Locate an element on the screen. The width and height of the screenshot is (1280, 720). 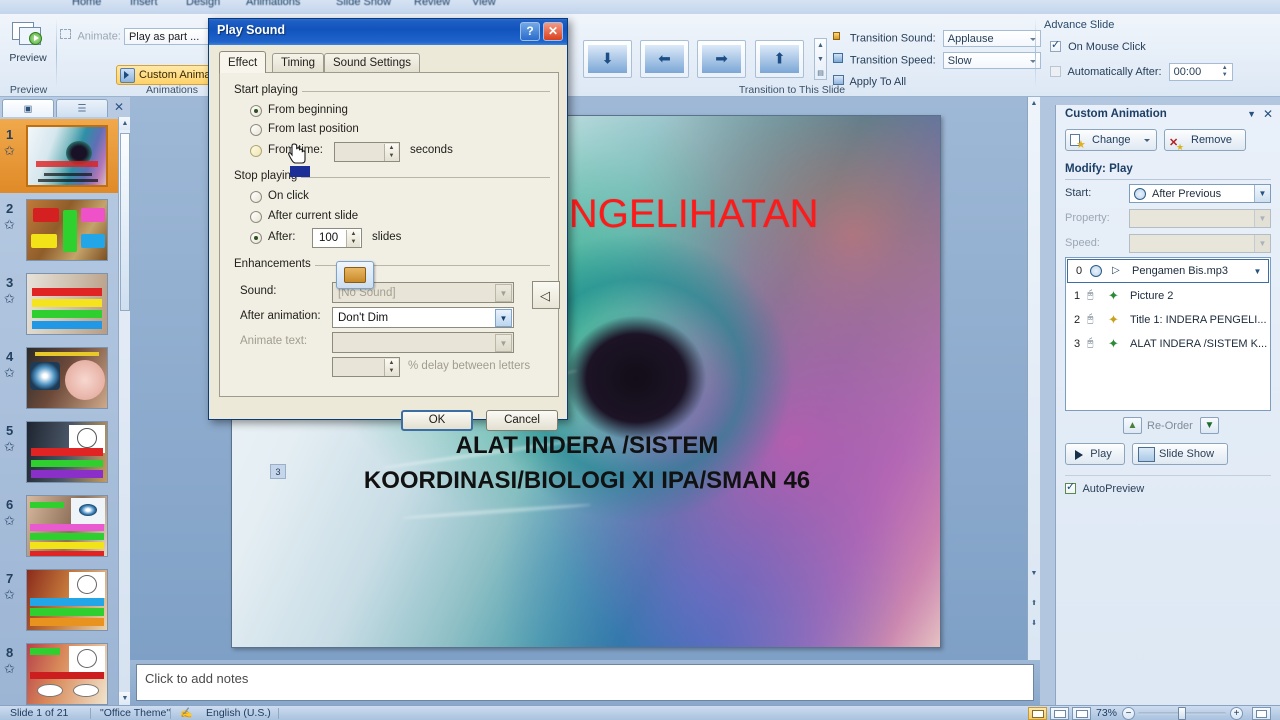
tab-sound-settings: Sound Settings is located at coordinates (372, 63).